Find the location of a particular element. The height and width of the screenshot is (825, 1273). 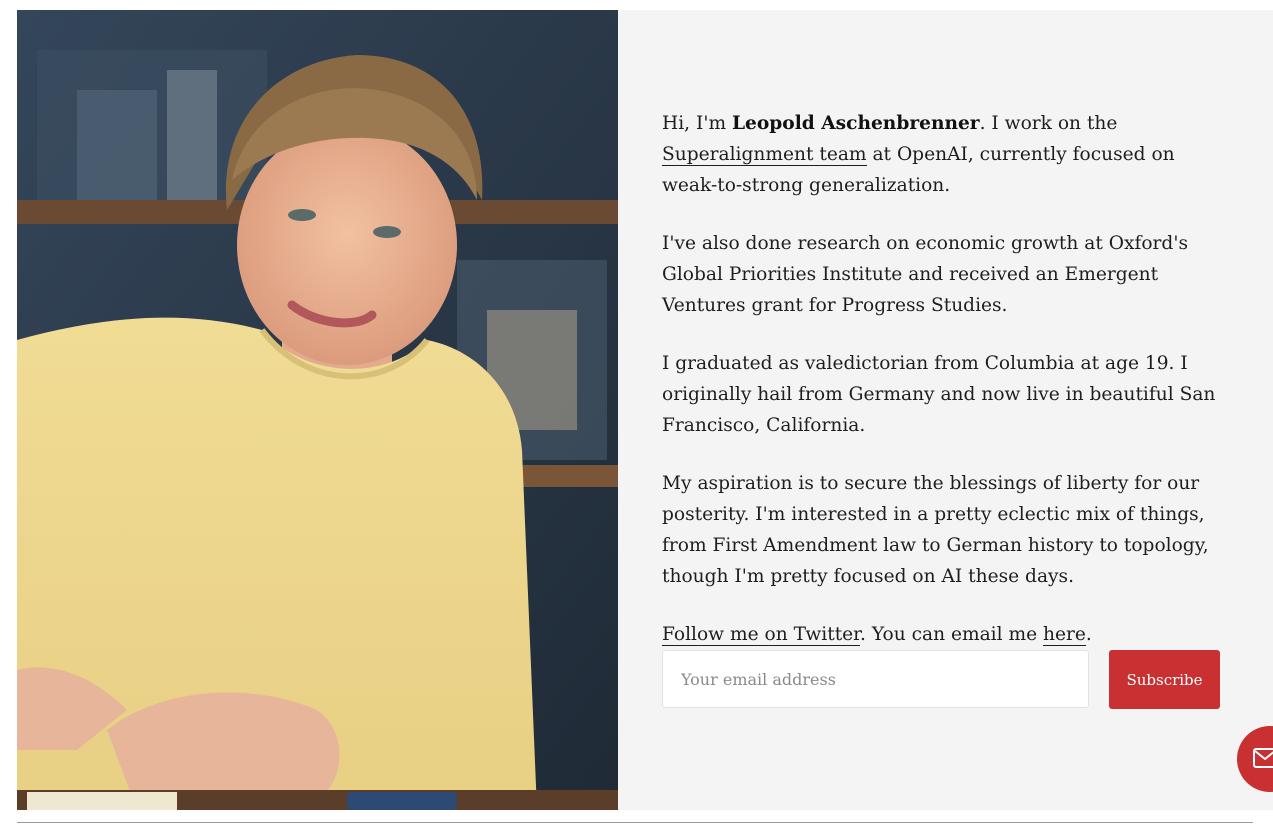

author-name: Leopold Aschenbrenner is located at coordinates (855, 123).